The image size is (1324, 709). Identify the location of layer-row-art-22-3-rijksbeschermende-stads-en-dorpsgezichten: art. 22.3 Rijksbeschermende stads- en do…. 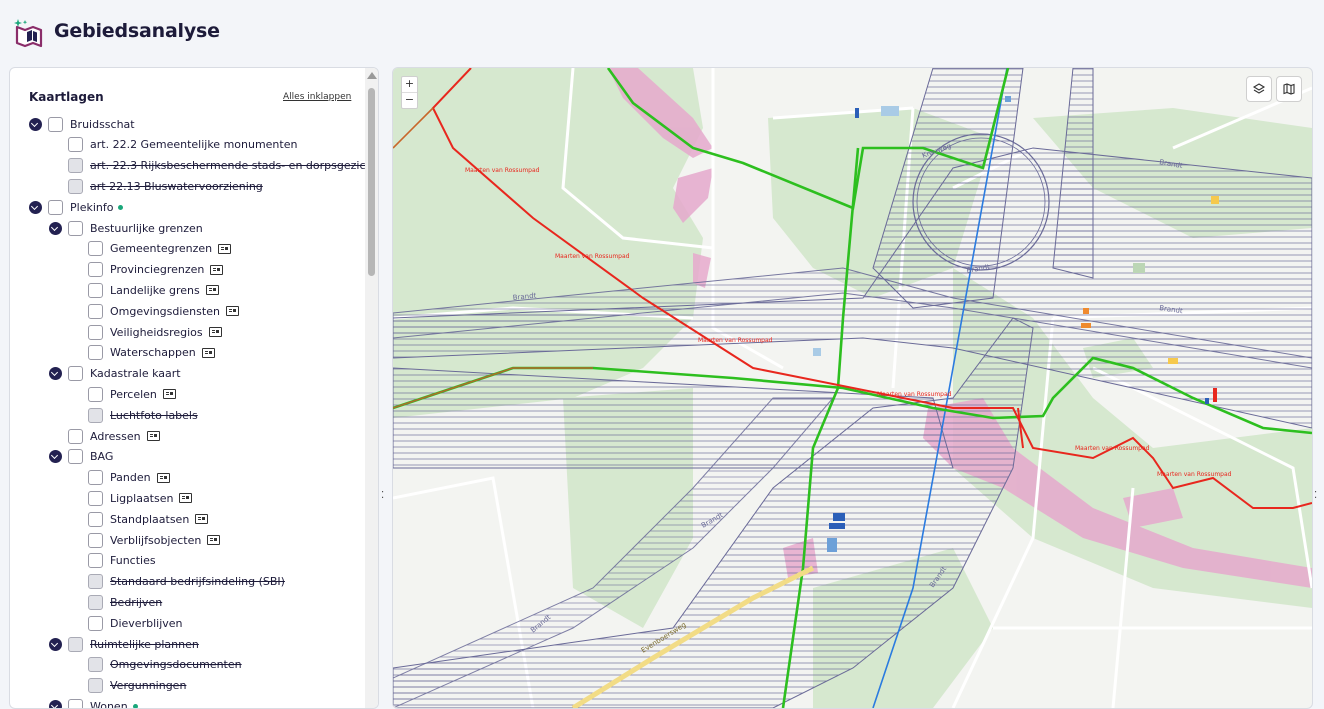
(223, 166).